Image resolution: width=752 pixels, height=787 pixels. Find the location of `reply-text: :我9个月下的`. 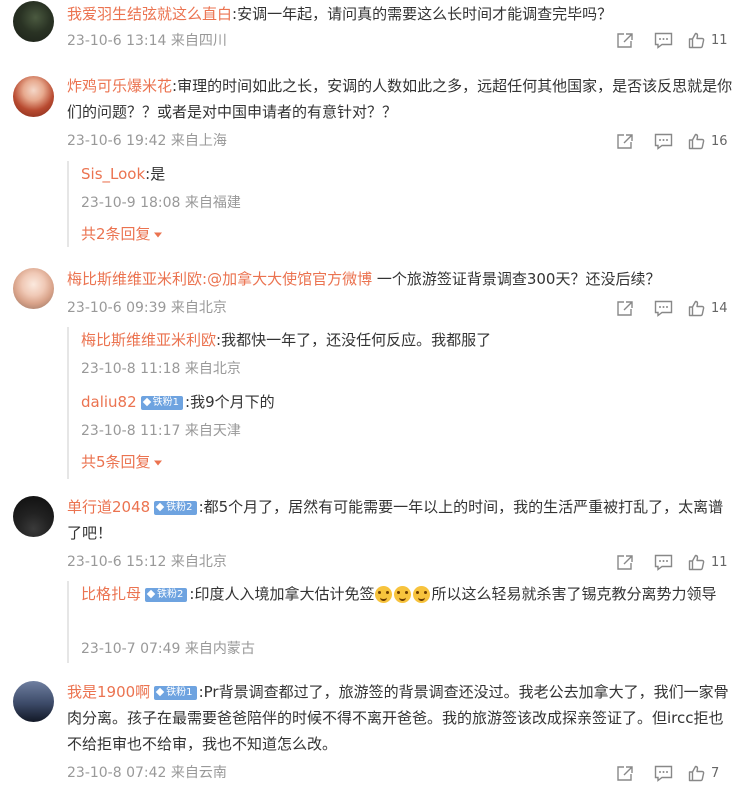

reply-text: :我9个月下的 is located at coordinates (230, 402).